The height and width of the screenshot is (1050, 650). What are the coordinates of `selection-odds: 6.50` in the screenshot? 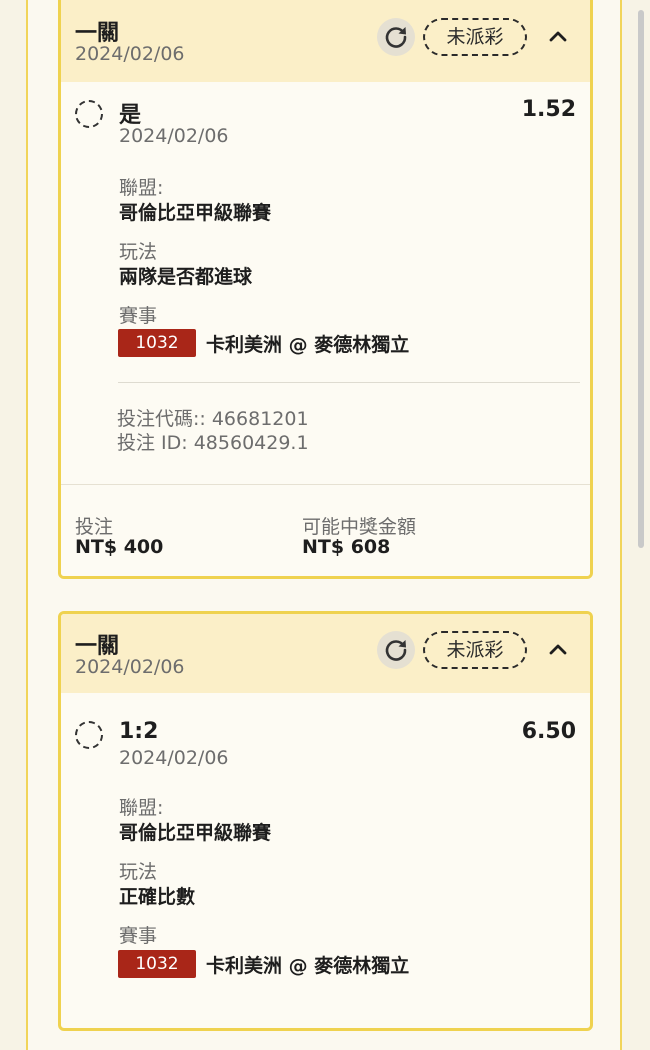 It's located at (548, 731).